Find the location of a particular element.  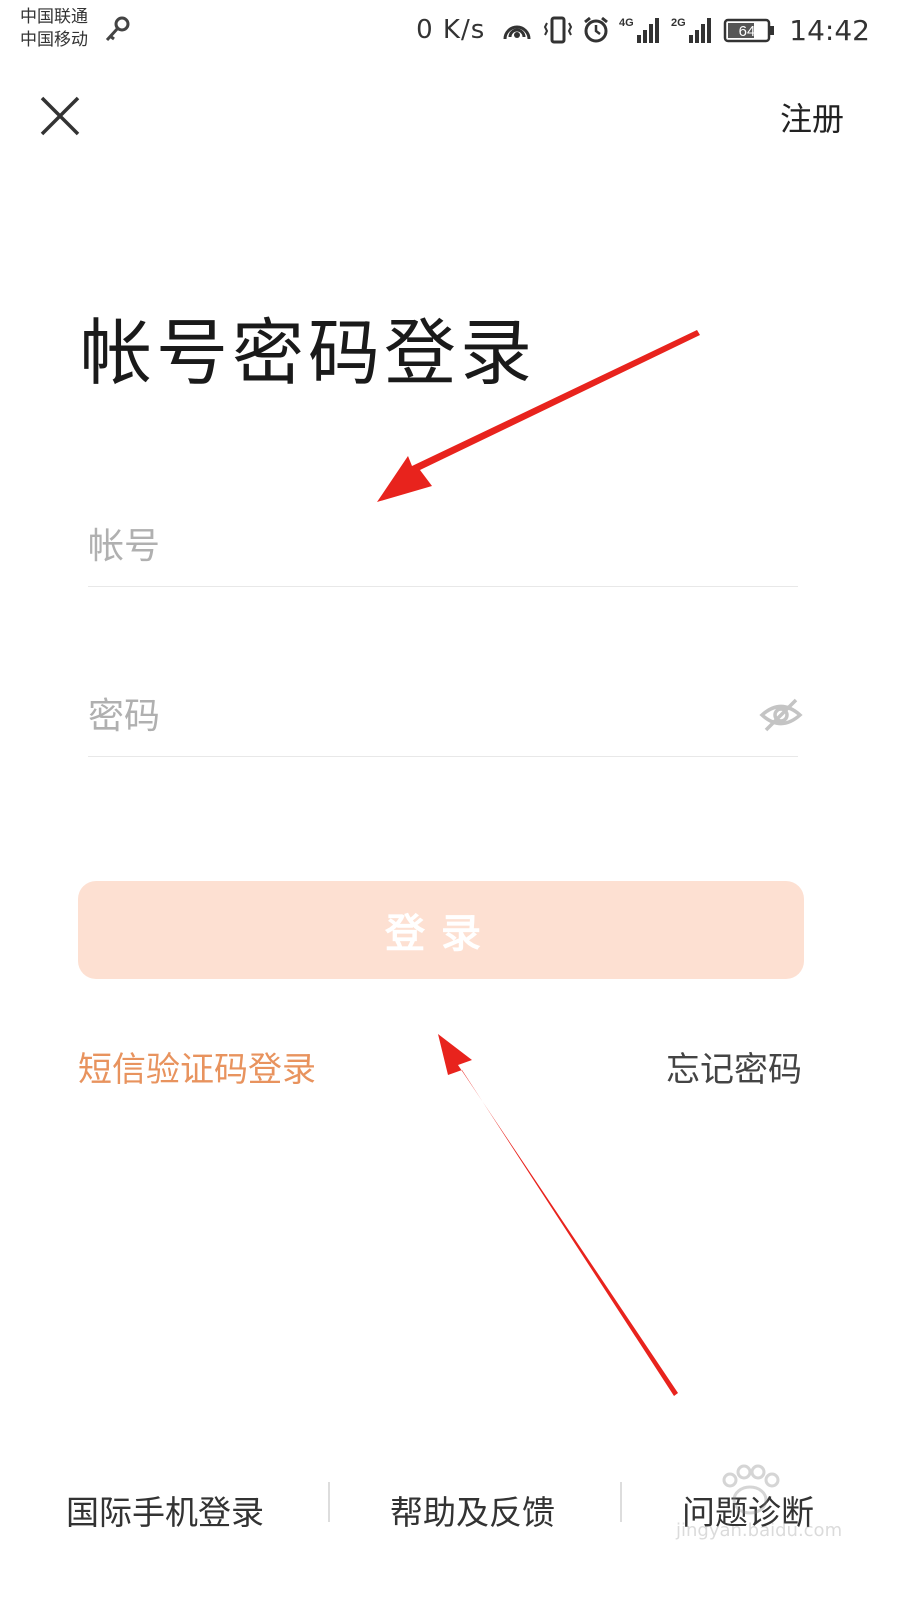

hotspot-icon is located at coordinates (517, 32).